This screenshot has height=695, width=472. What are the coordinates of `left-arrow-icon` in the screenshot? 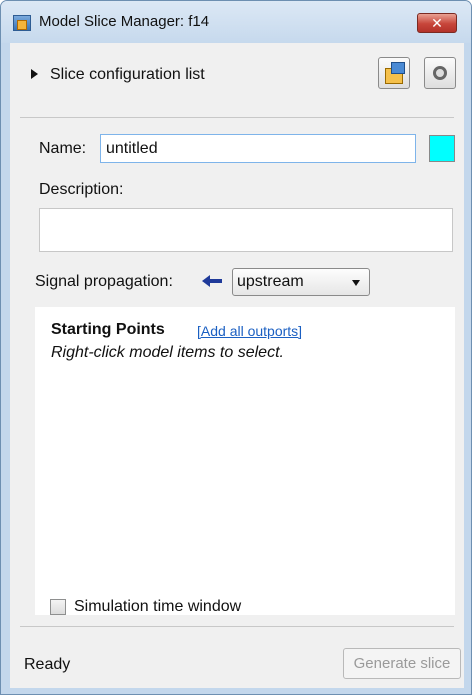 It's located at (212, 281).